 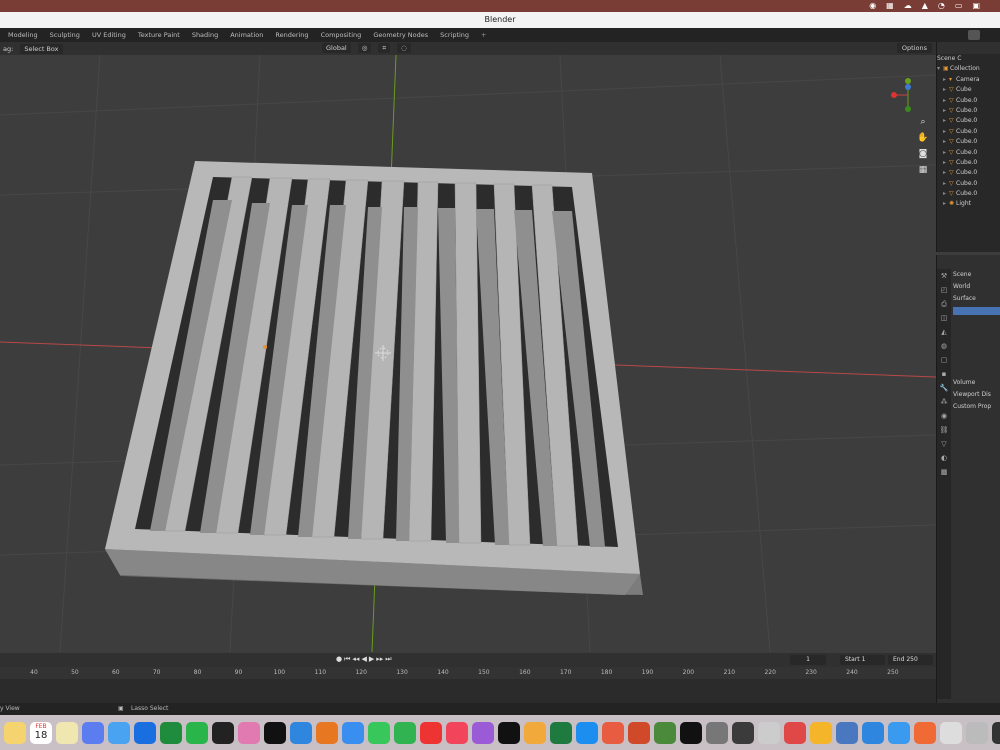 What do you see at coordinates (67, 732) in the screenshot?
I see `notes-icon` at bounding box center [67, 732].